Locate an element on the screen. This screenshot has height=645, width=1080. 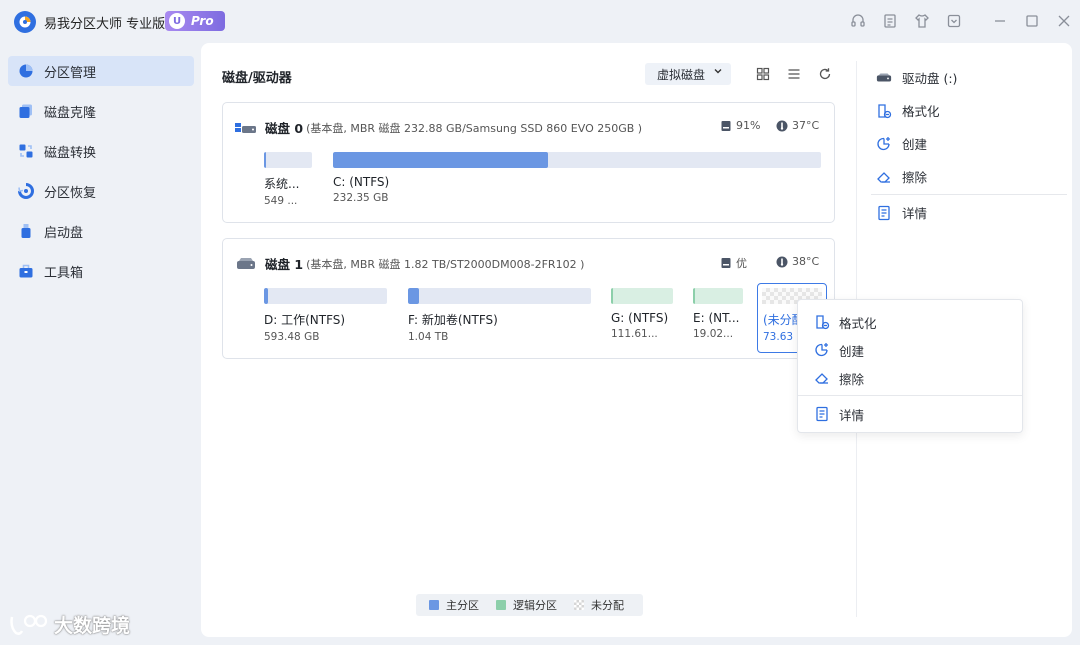
context-create: 创建 is located at coordinates (910, 350).